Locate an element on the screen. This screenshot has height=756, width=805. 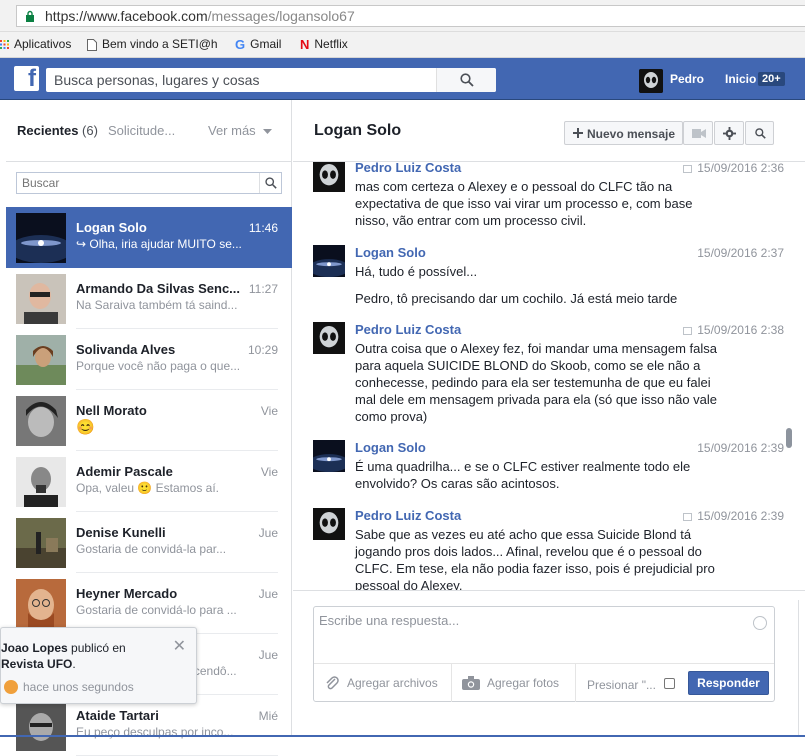
thread-header: Logan Solo Nuevo mensaje is located at coordinates (549, 131).